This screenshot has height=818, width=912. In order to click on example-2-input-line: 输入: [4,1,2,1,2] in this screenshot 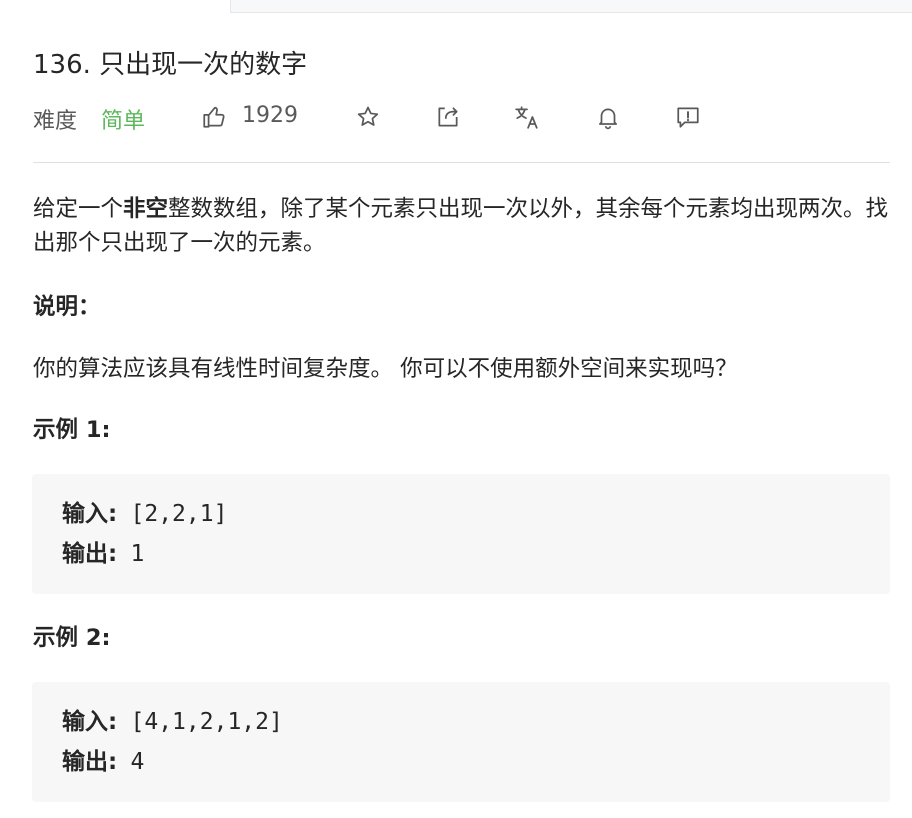, I will do `click(461, 722)`.